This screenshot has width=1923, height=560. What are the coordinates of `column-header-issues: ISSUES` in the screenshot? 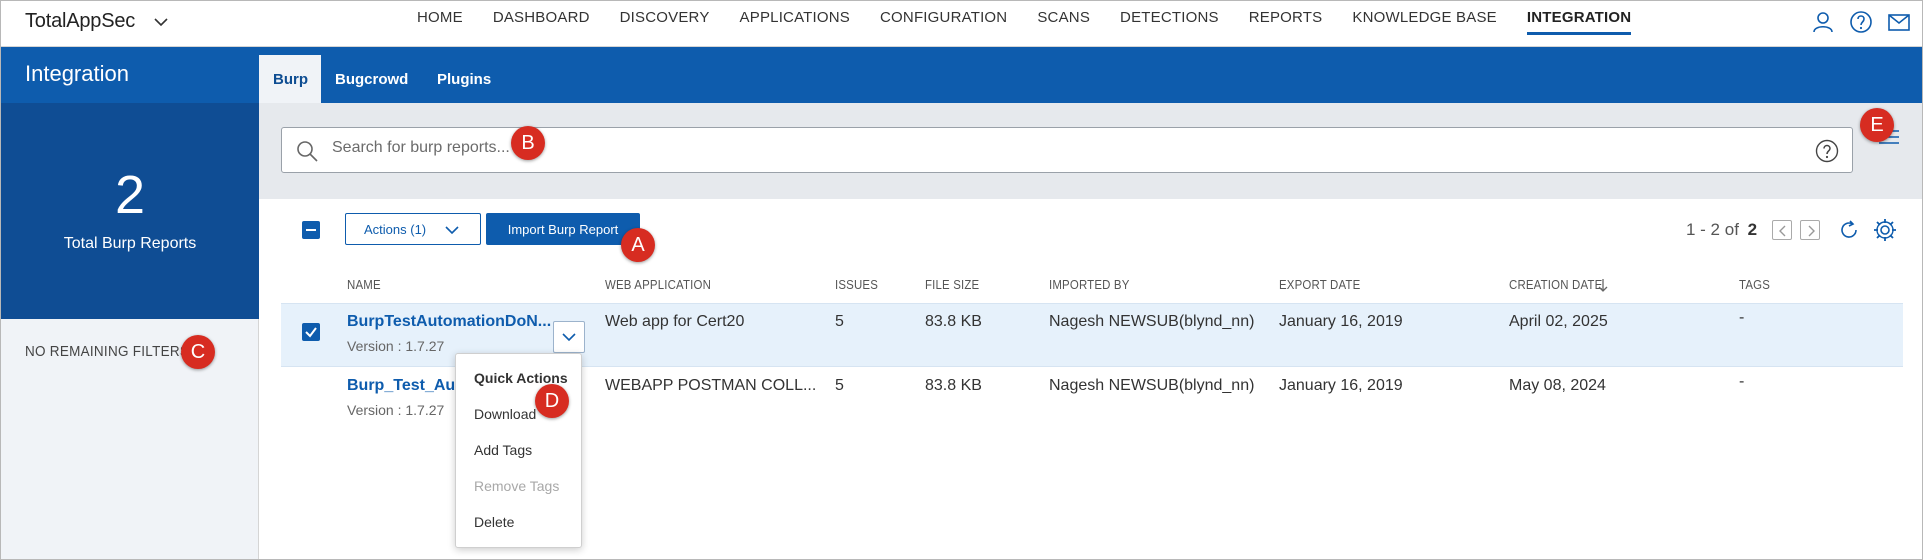 It's located at (856, 284).